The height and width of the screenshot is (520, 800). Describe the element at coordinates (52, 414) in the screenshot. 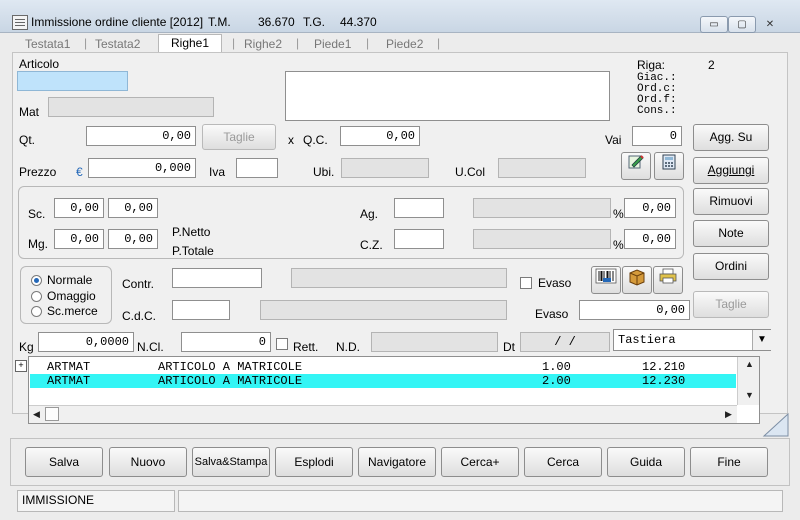

I see `scroll-thumb` at that location.